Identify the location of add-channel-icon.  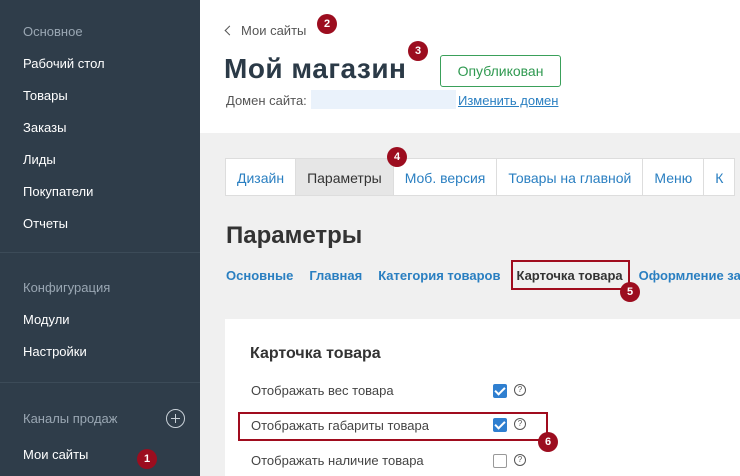
(175, 418).